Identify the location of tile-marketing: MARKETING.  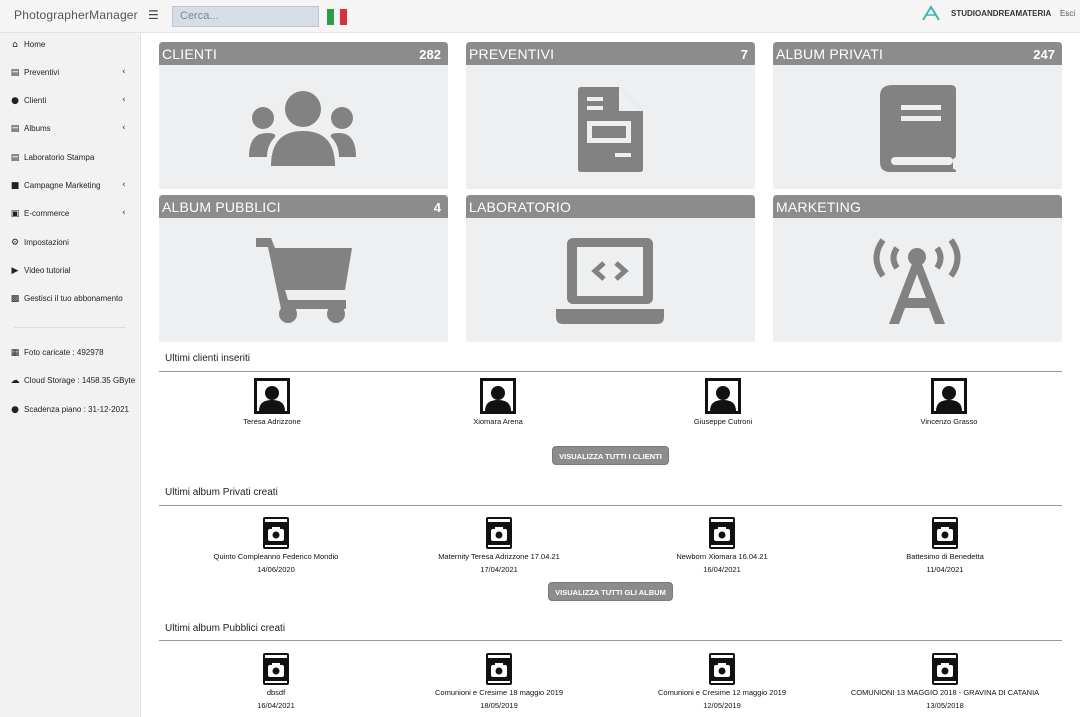
(917, 268).